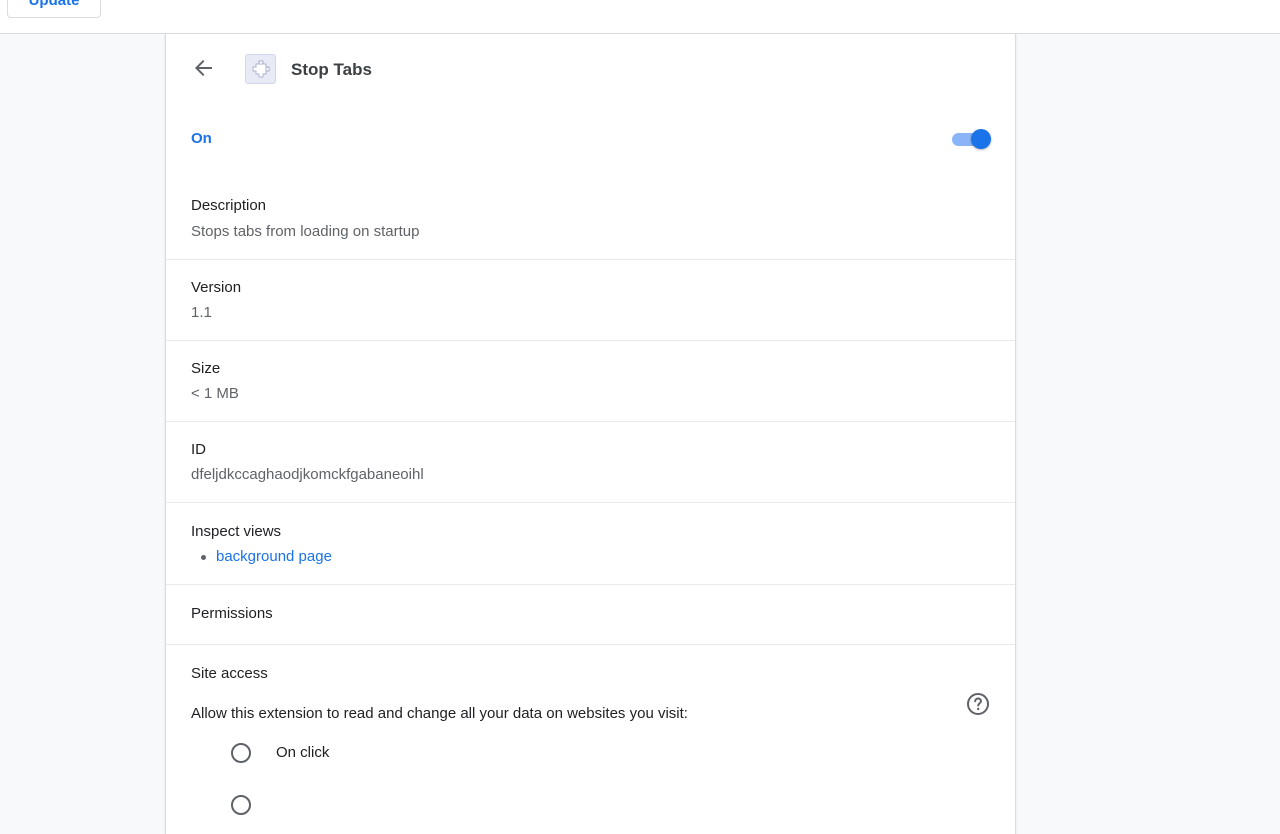  I want to click on id-value: dfeljdkccaghaodjkomckfgabaneoihl, so click(307, 474).